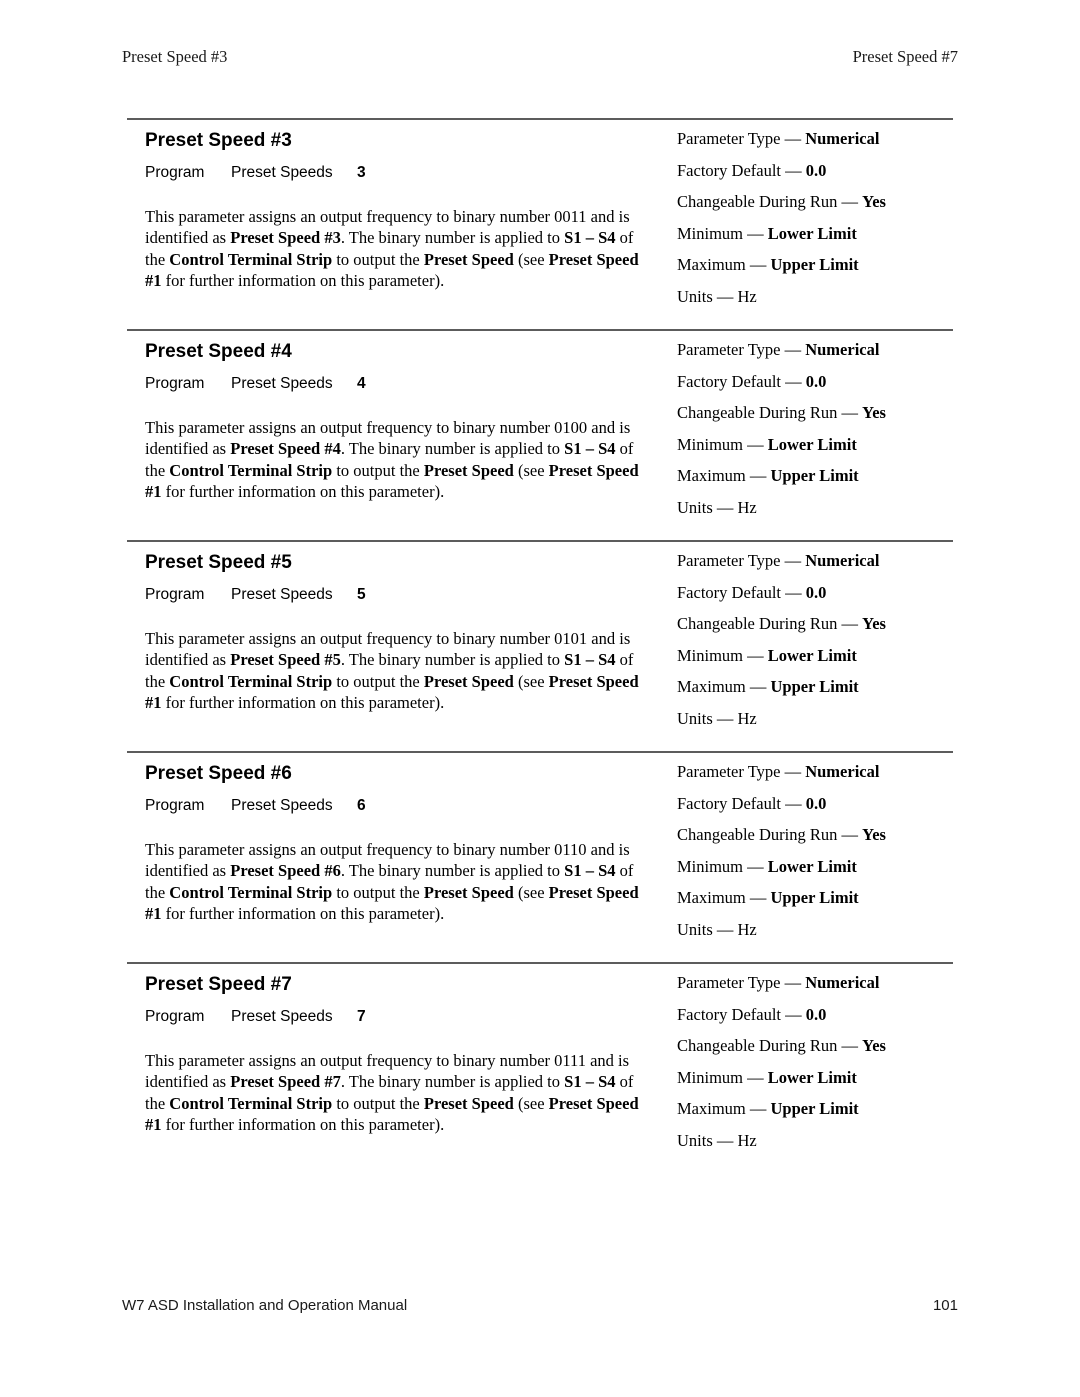 The image size is (1080, 1397). I want to click on menu-path: Program Preset Speeds 6, so click(396, 805).